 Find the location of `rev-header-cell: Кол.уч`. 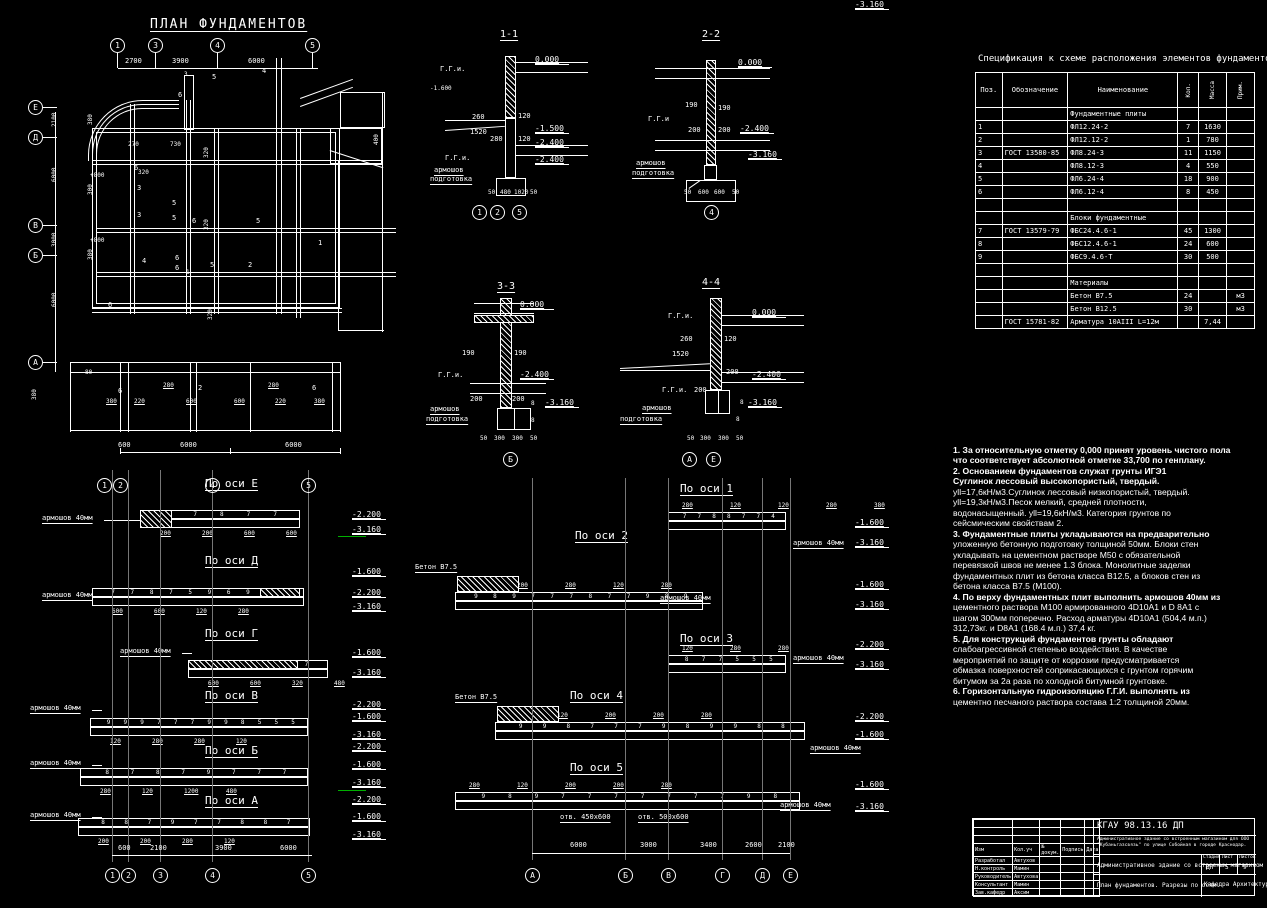

rev-header-cell: Кол.уч is located at coordinates (1026, 850).